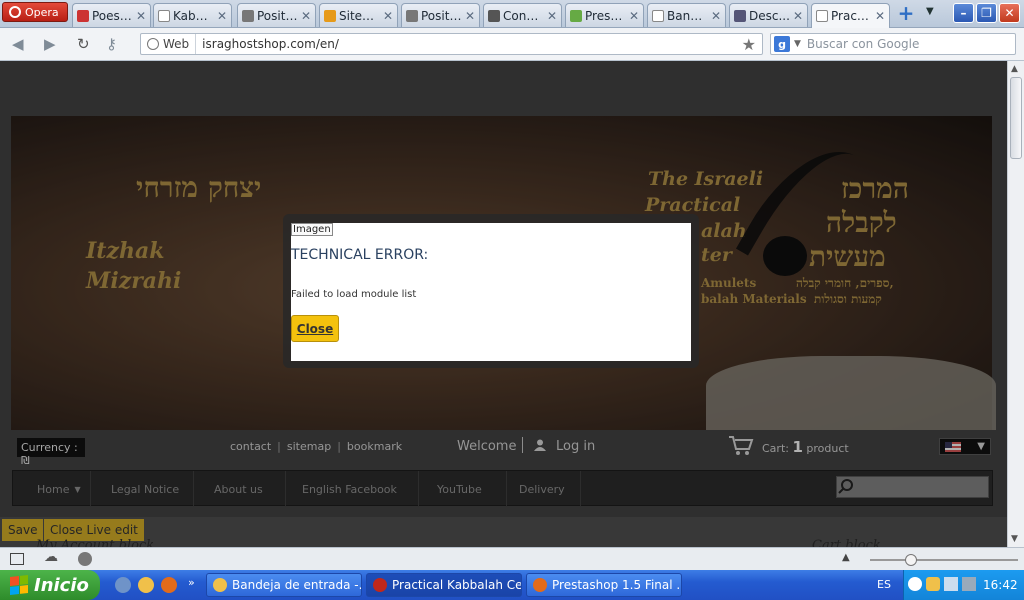  I want to click on quicklaunch-browser-icon, so click(123, 585).